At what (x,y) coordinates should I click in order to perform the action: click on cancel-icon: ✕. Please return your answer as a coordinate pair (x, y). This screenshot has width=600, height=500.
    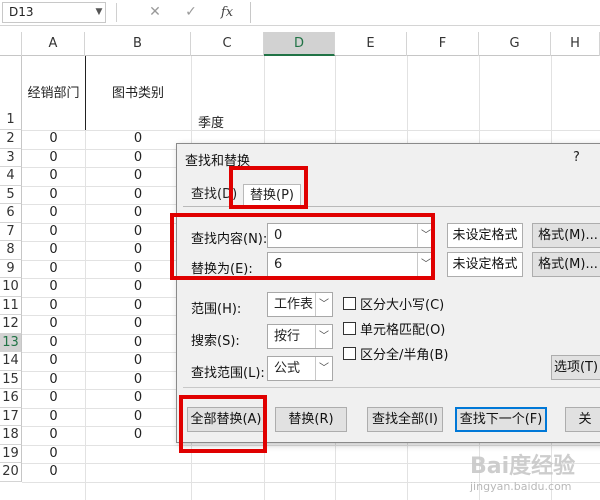
    Looking at the image, I should click on (155, 12).